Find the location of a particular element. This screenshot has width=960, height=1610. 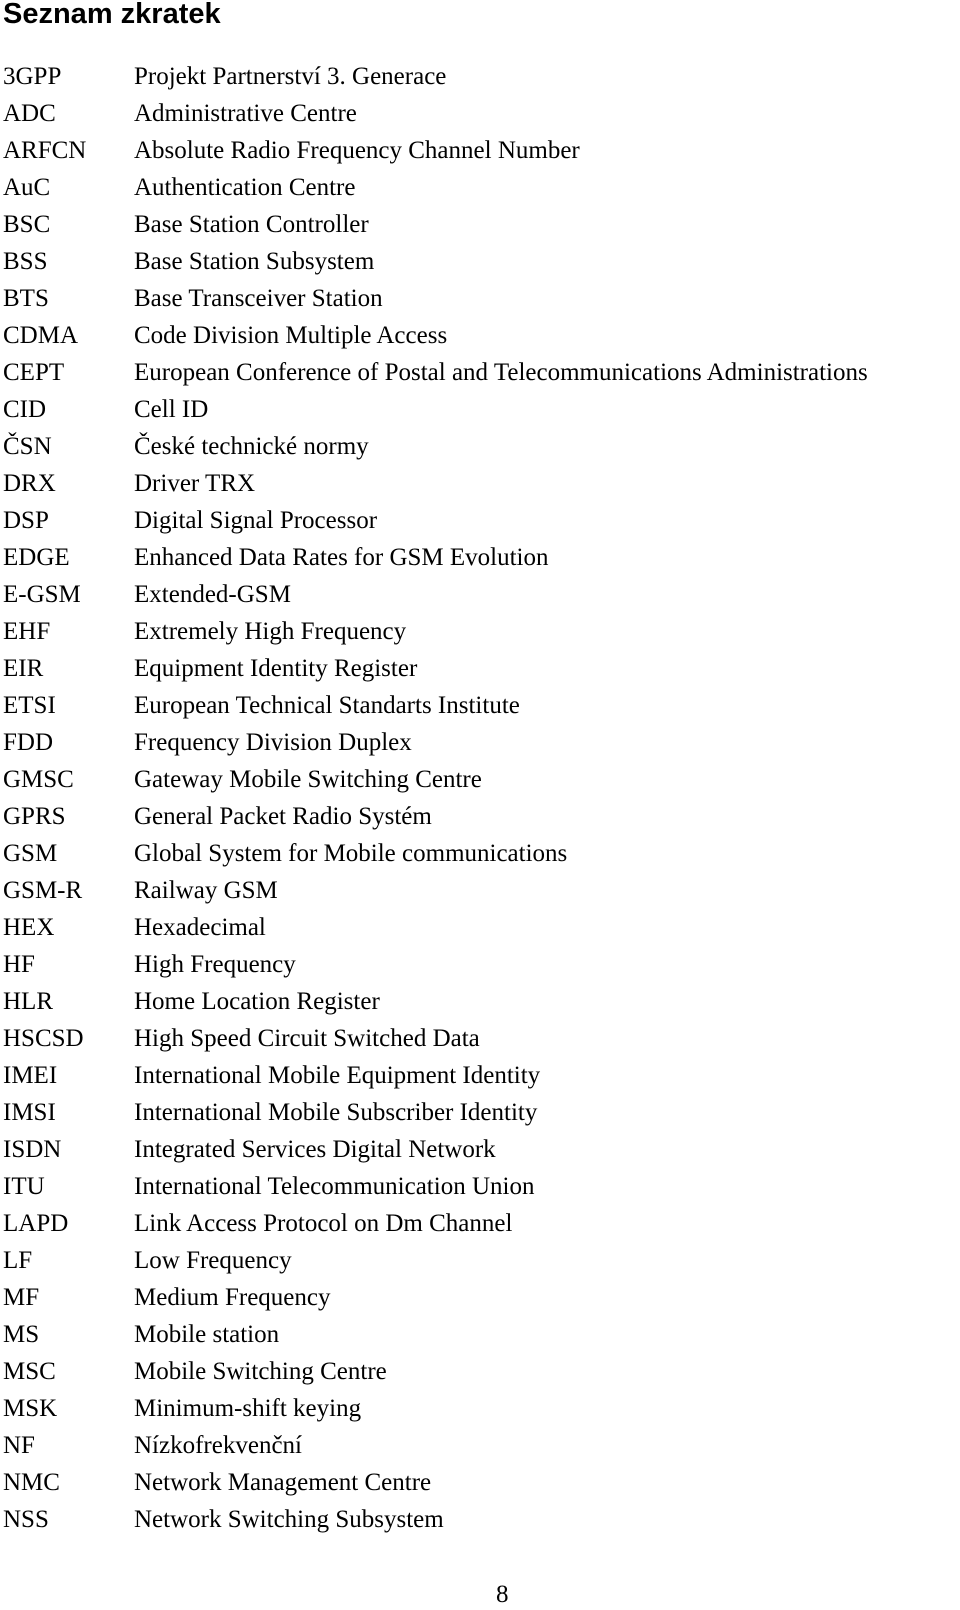

abbreviation-row: GPRS General Packet Radio Systém is located at coordinates (435, 817).